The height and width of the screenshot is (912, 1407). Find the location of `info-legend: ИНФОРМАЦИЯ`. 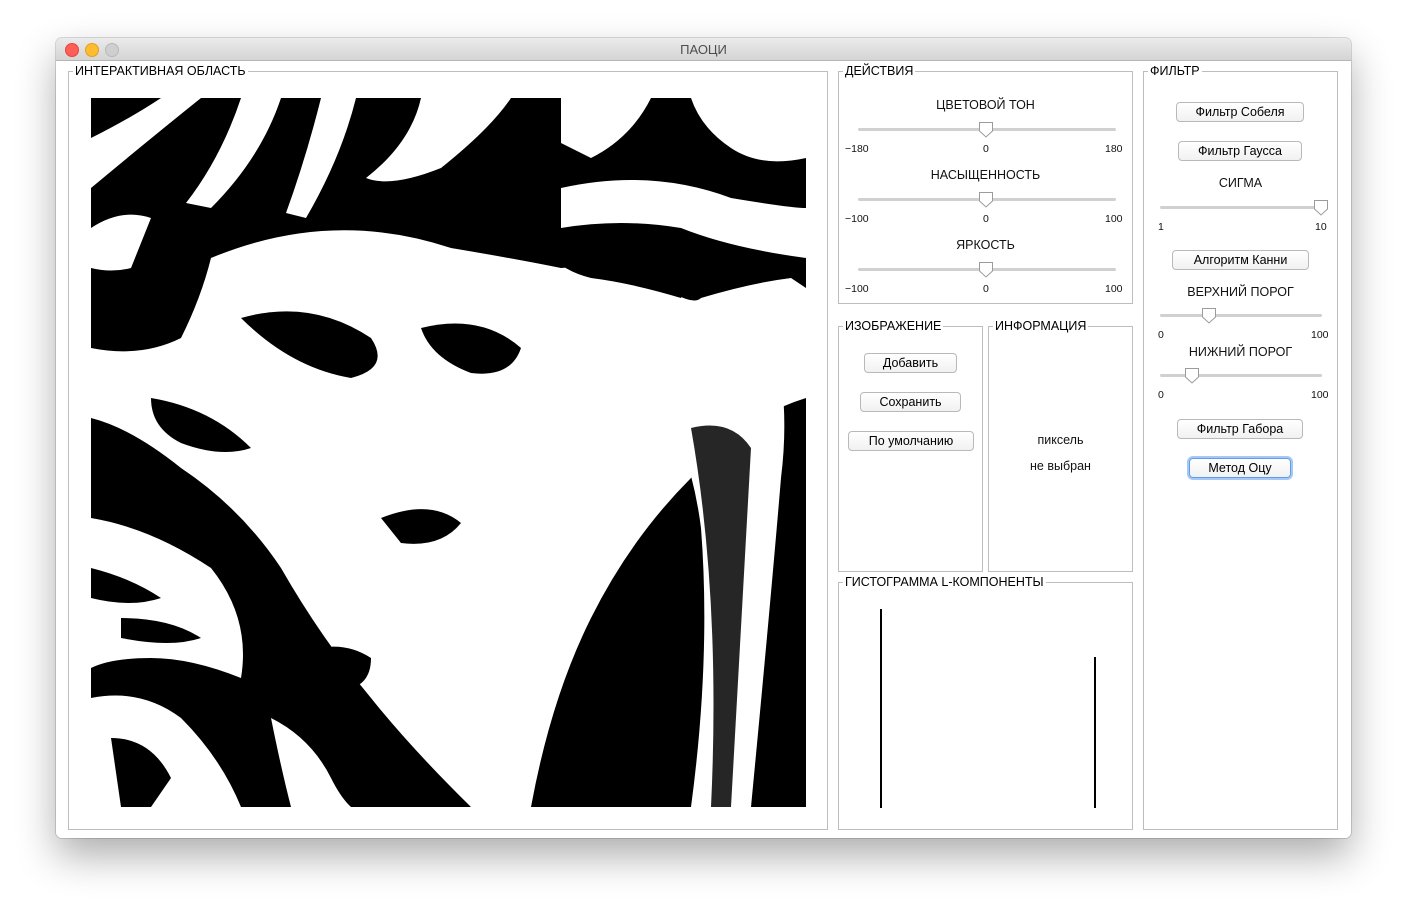

info-legend: ИНФОРМАЦИЯ is located at coordinates (1041, 326).